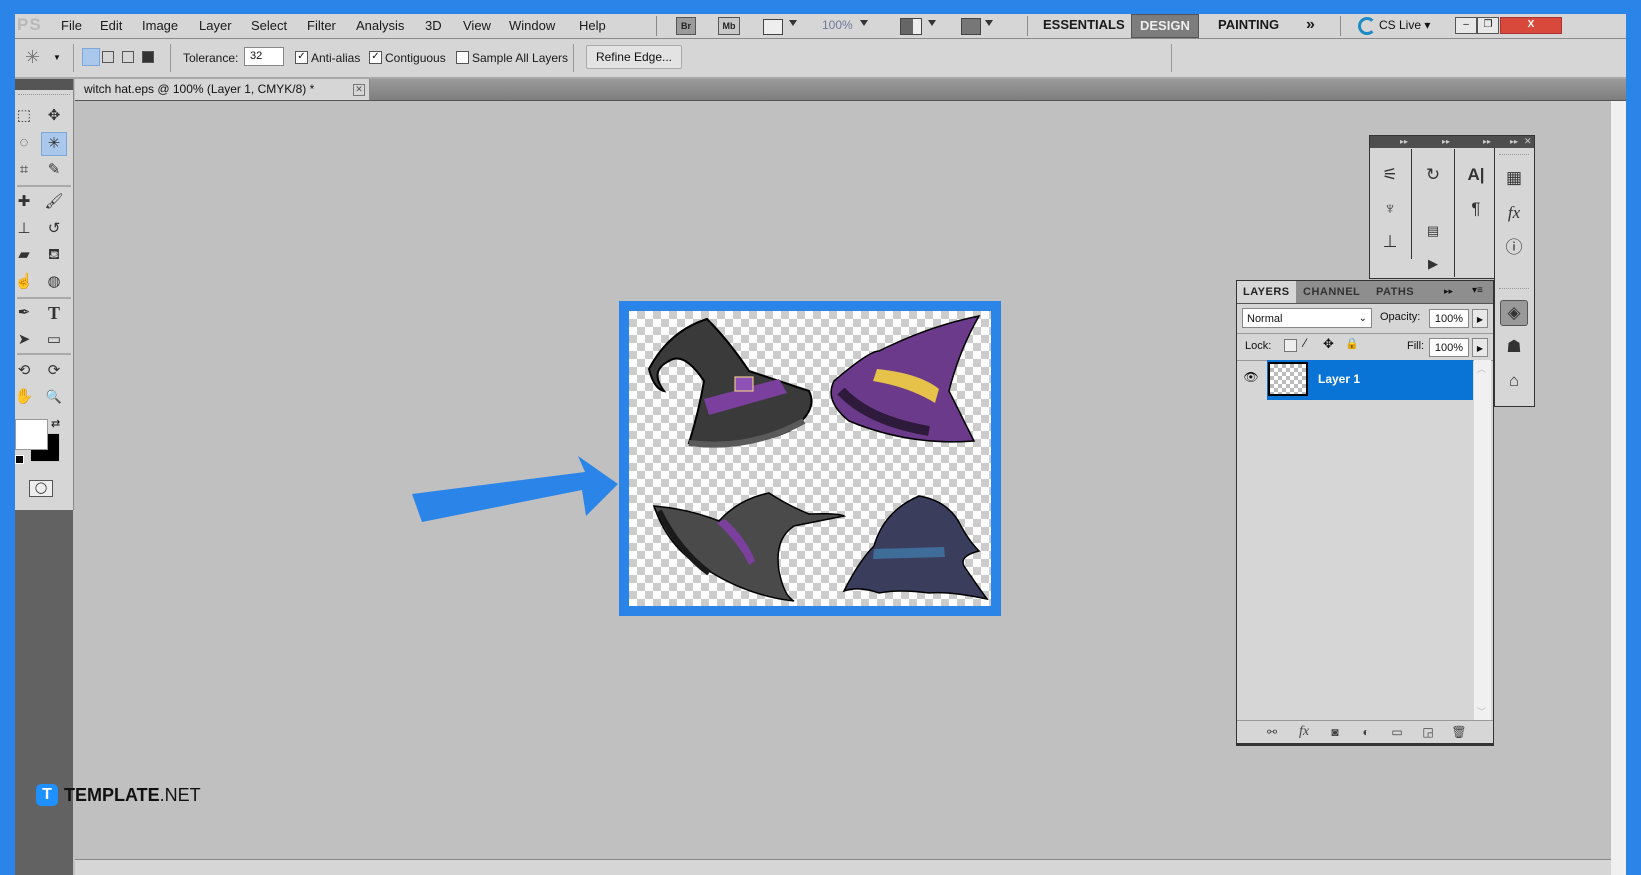 This screenshot has height=875, width=1641. I want to click on sample-all-layers-checkbox, so click(462, 57).